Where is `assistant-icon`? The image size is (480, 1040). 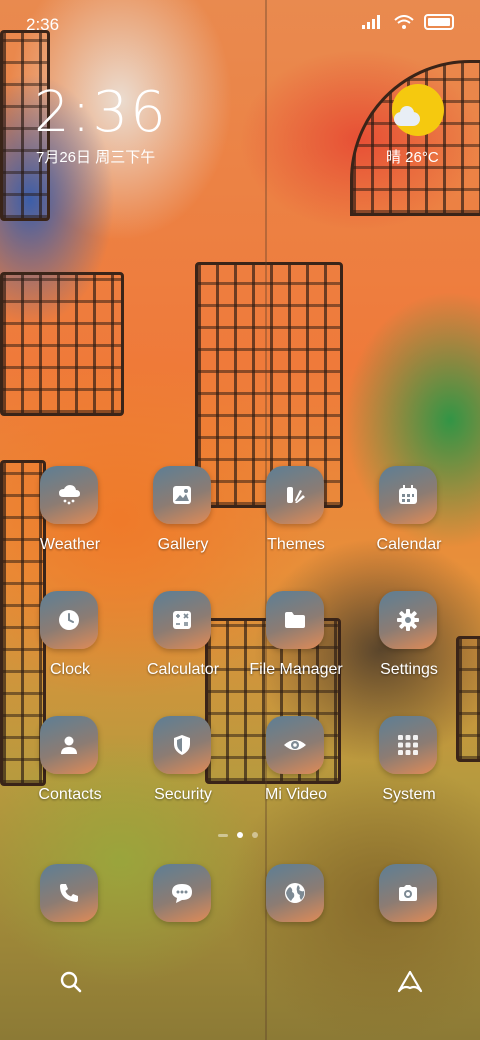 assistant-icon is located at coordinates (410, 982).